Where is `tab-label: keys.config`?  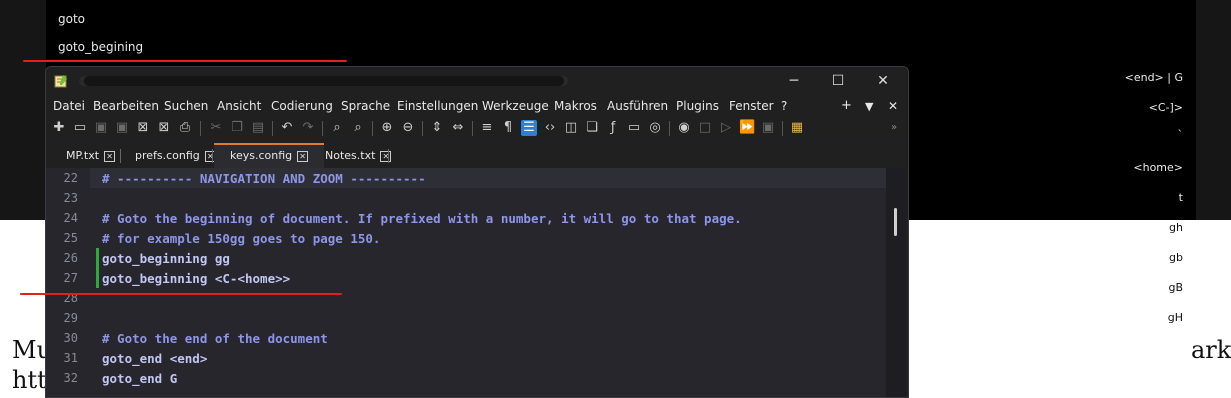
tab-label: keys.config is located at coordinates (261, 155).